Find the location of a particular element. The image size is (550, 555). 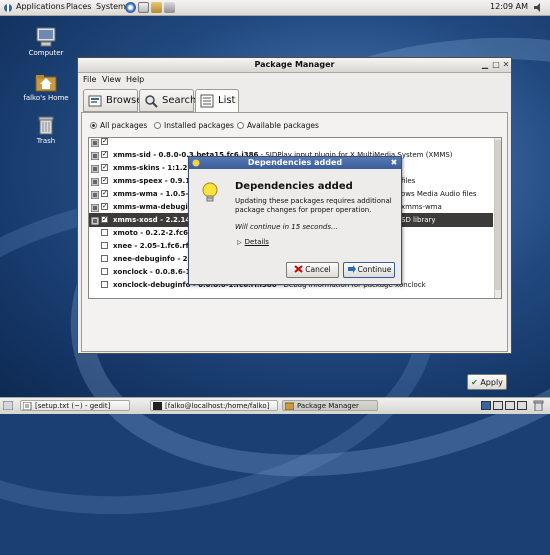

email-icon is located at coordinates (143, 7).